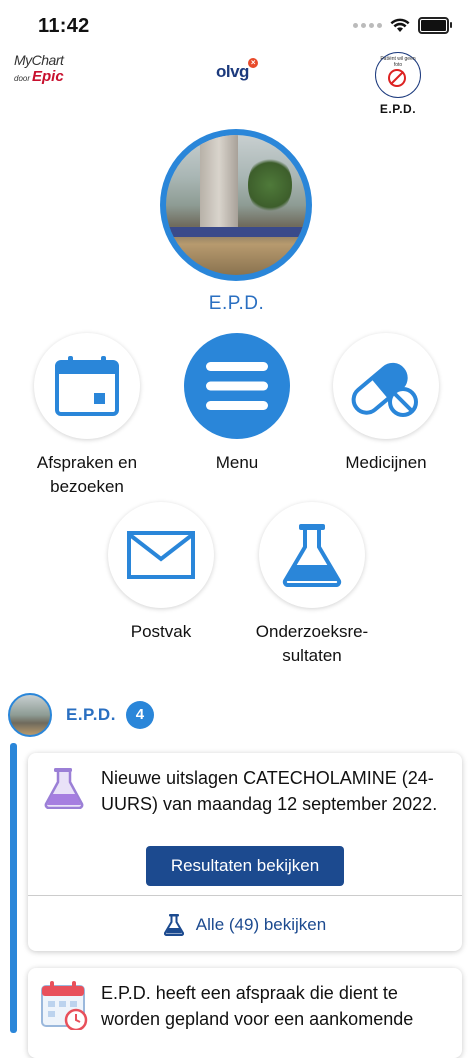  I want to click on epic-logo-text: Epic, so click(48, 76).